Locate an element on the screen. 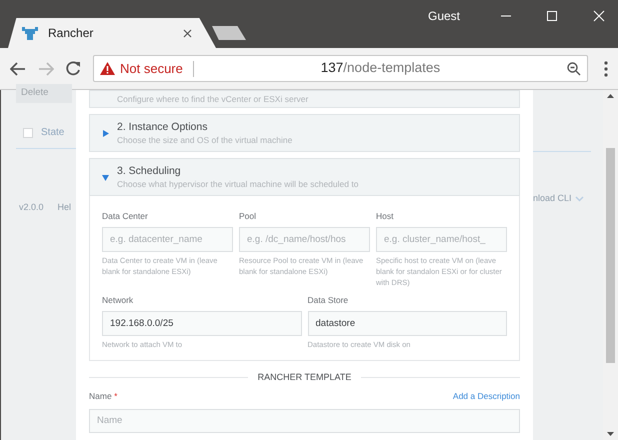 The width and height of the screenshot is (618, 440). section-title: 3. Scheduling is located at coordinates (149, 171).